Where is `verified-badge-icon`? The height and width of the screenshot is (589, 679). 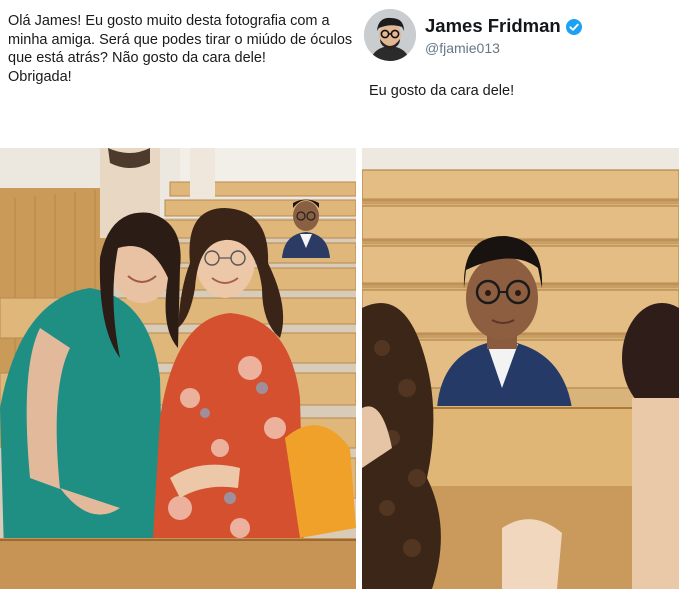 verified-badge-icon is located at coordinates (573, 26).